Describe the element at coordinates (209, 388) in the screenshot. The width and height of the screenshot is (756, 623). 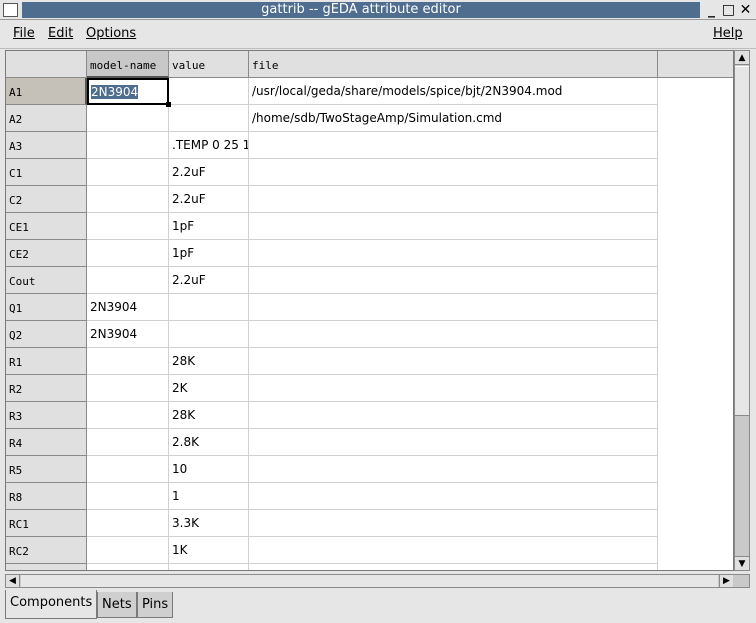
I see `cell-value: 2K` at that location.